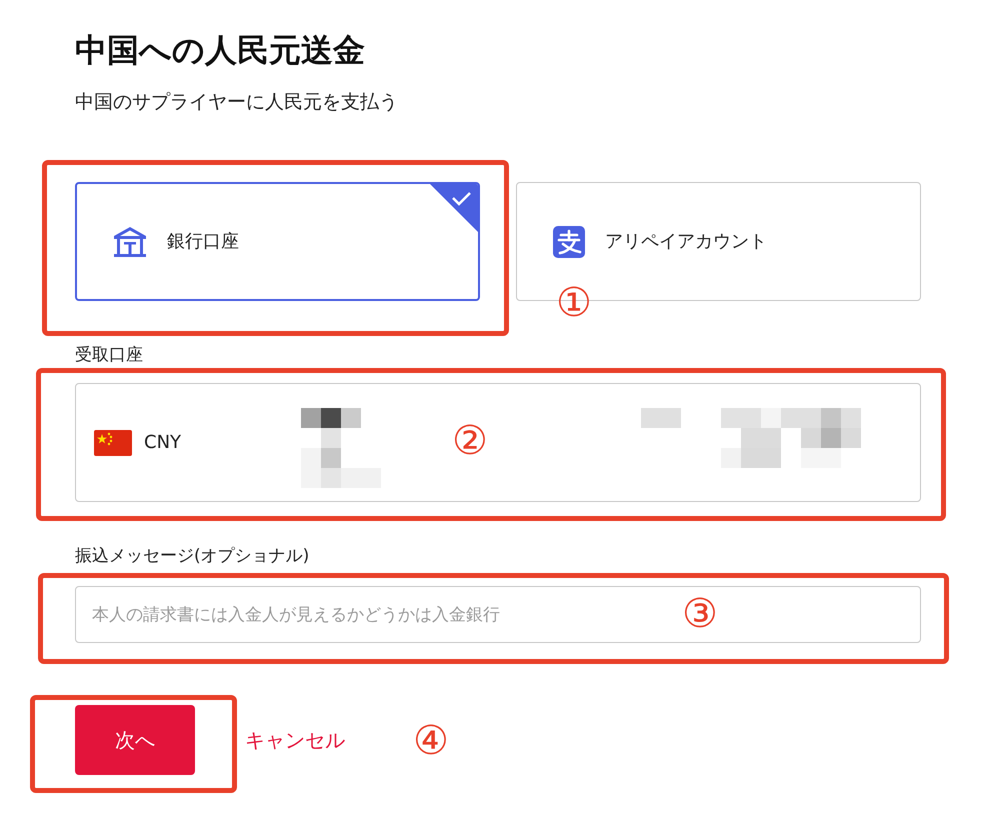 This screenshot has height=829, width=985. Describe the element at coordinates (569, 242) in the screenshot. I see `wallet-app-icon` at that location.